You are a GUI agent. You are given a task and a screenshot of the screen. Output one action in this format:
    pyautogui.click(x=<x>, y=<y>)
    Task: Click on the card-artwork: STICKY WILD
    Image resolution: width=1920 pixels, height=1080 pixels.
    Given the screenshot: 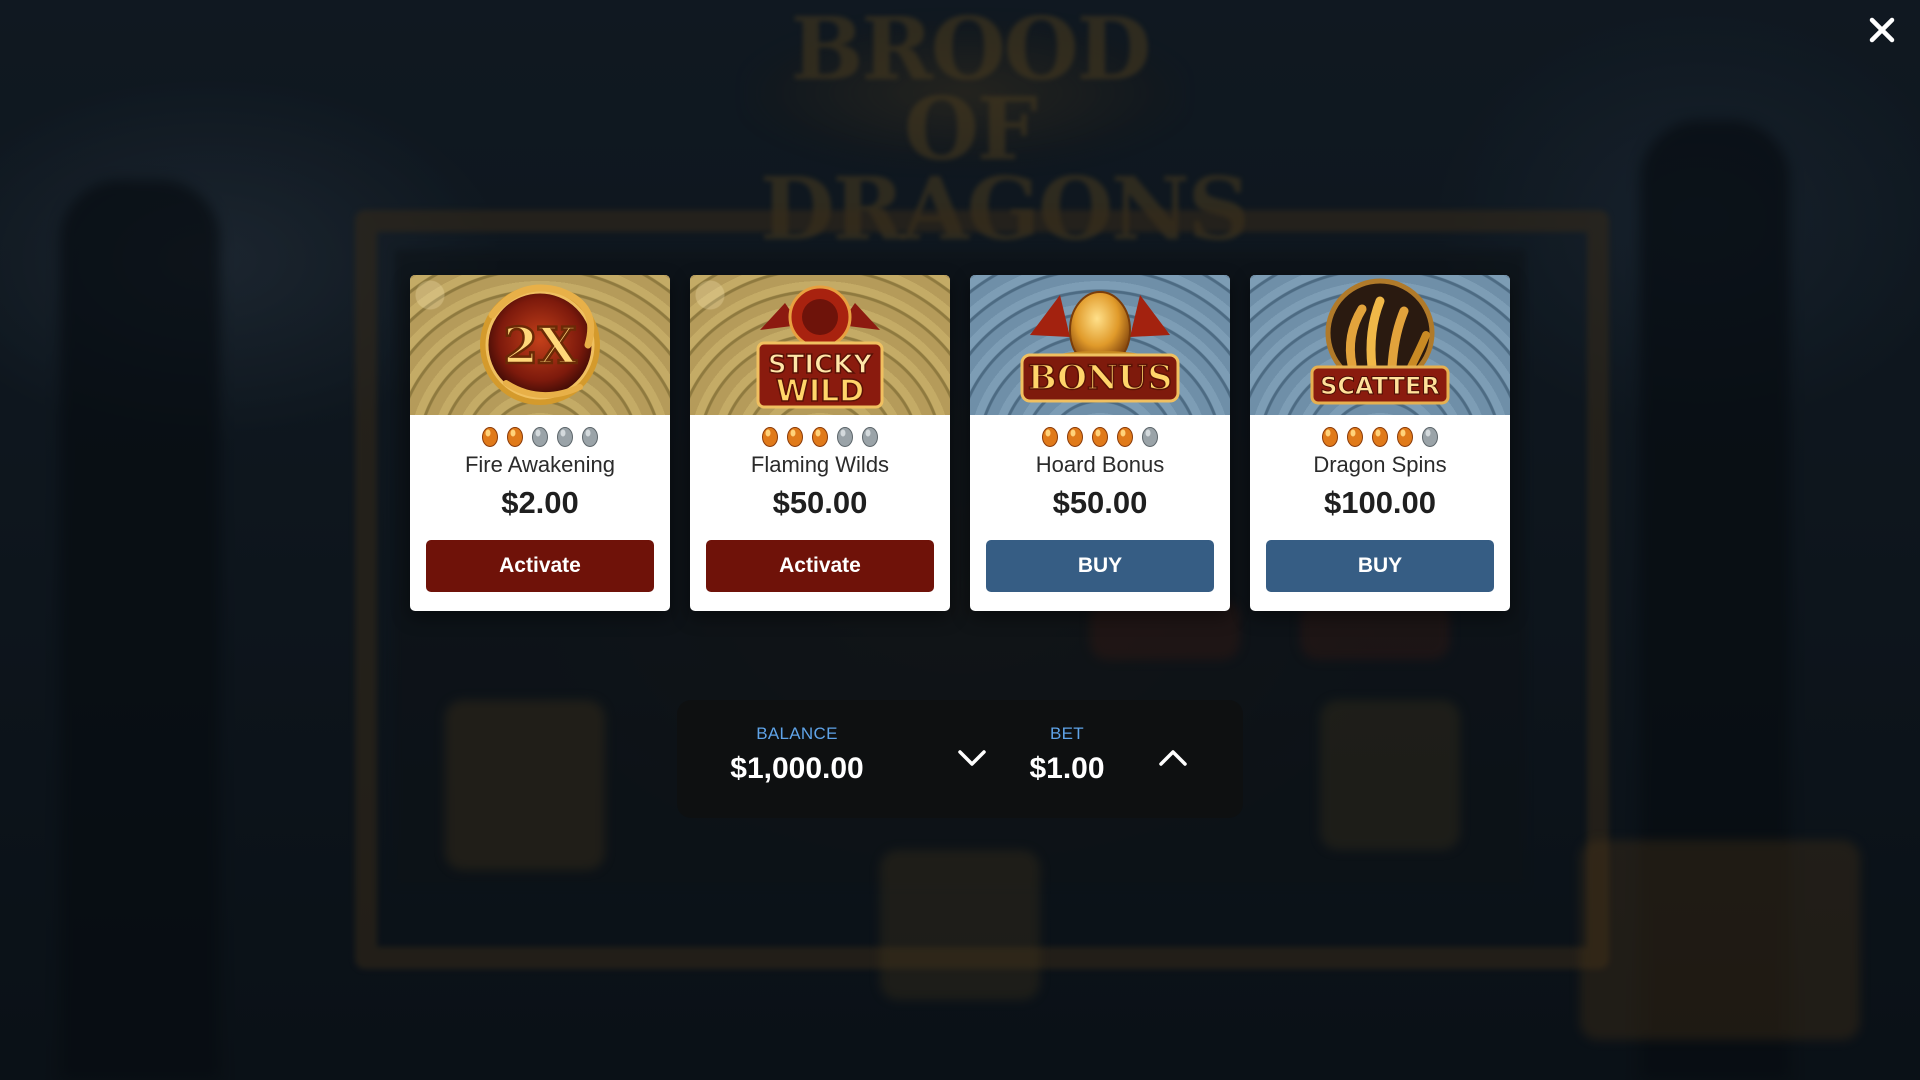 What is the action you would take?
    pyautogui.click(x=820, y=345)
    